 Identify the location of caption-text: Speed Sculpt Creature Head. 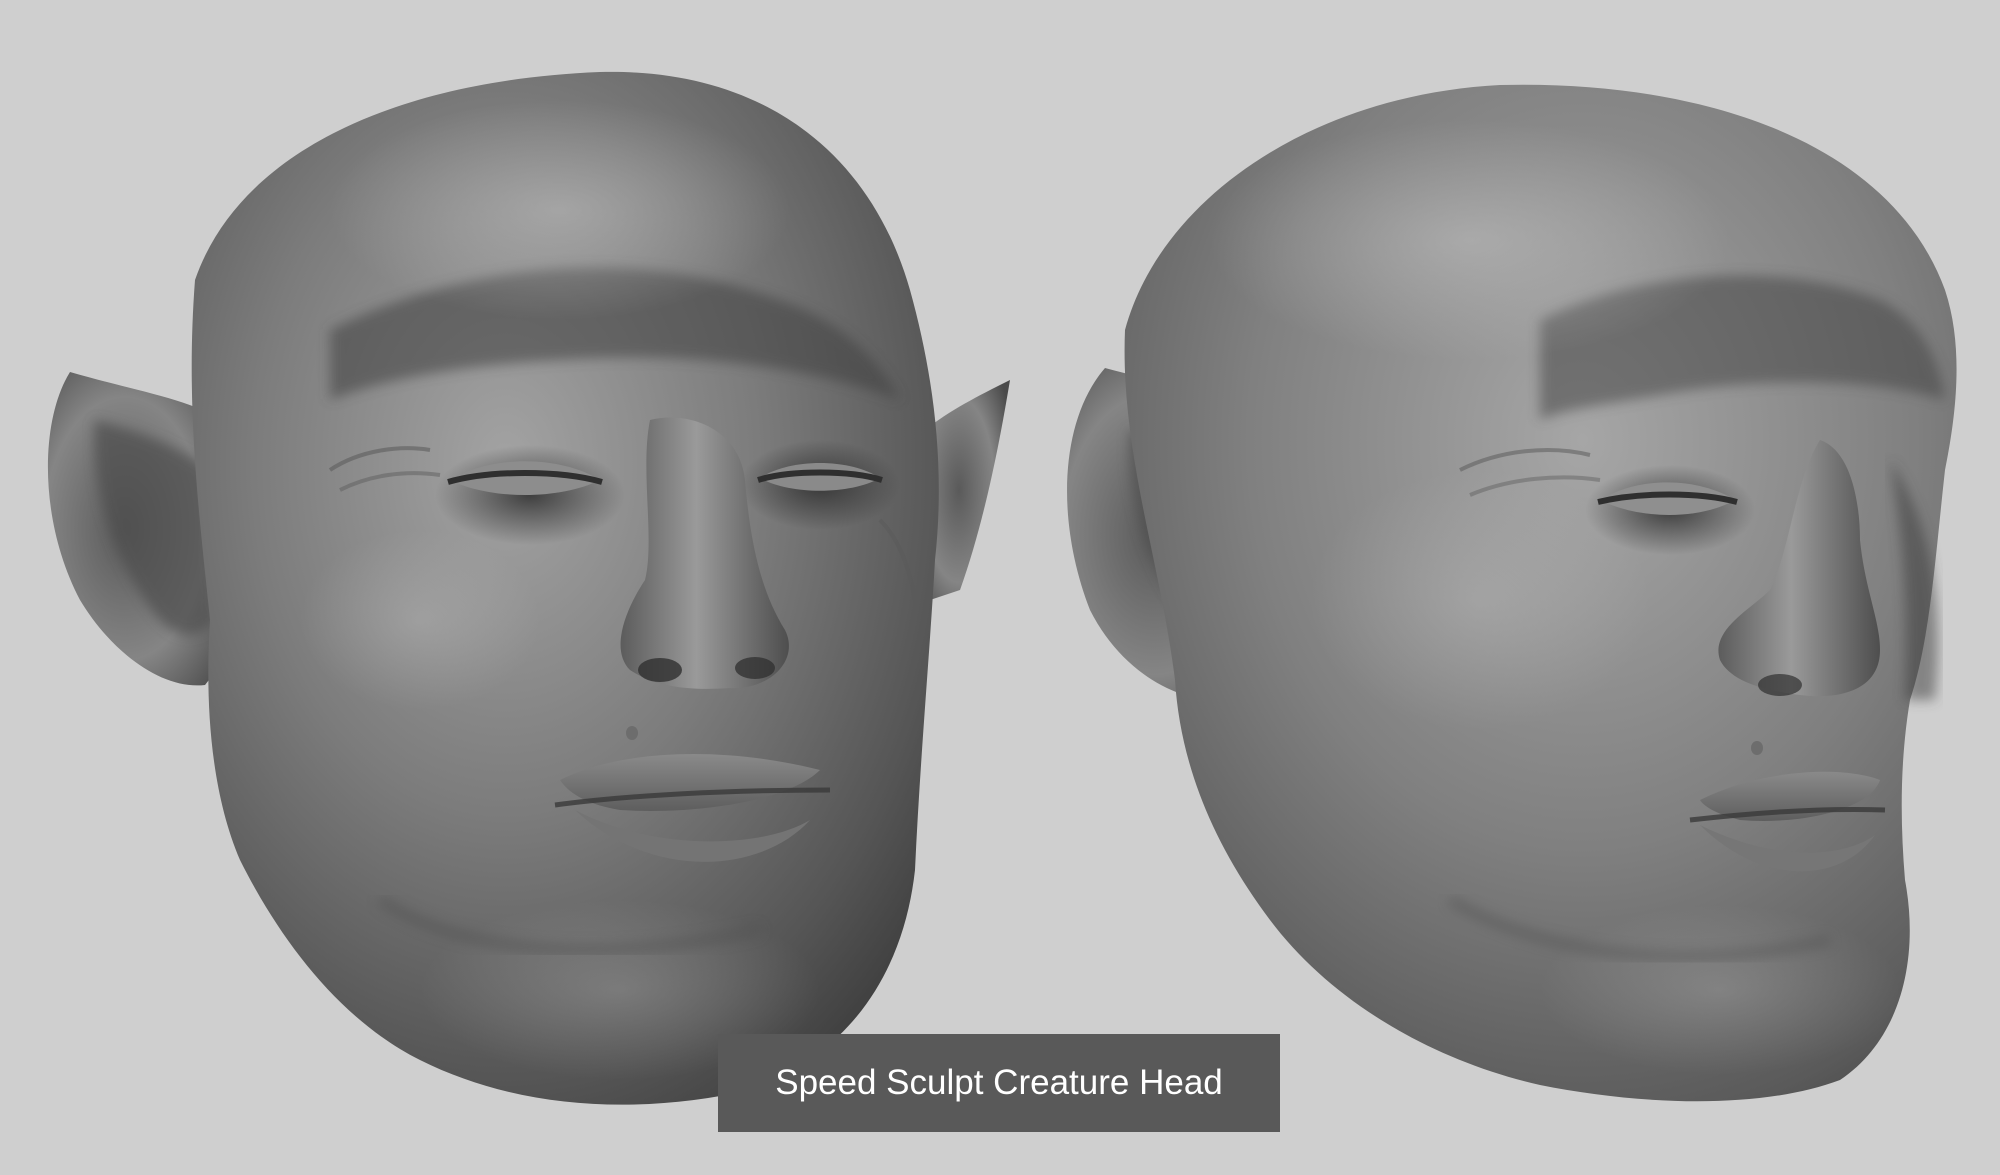
(999, 1082).